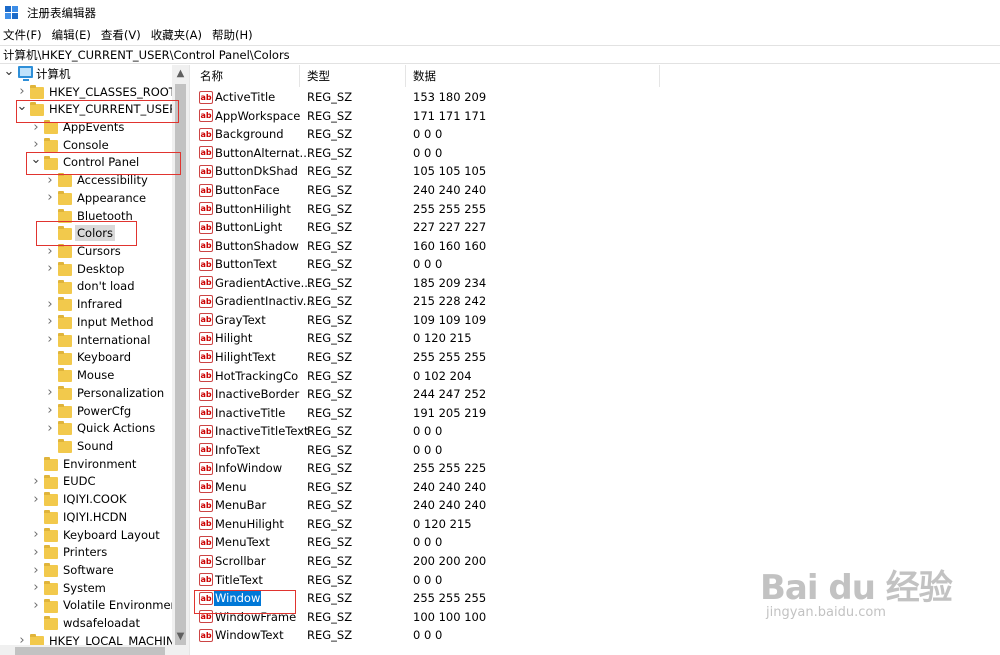  Describe the element at coordinates (250, 413) in the screenshot. I see `value-name: InactiveTitle` at that location.